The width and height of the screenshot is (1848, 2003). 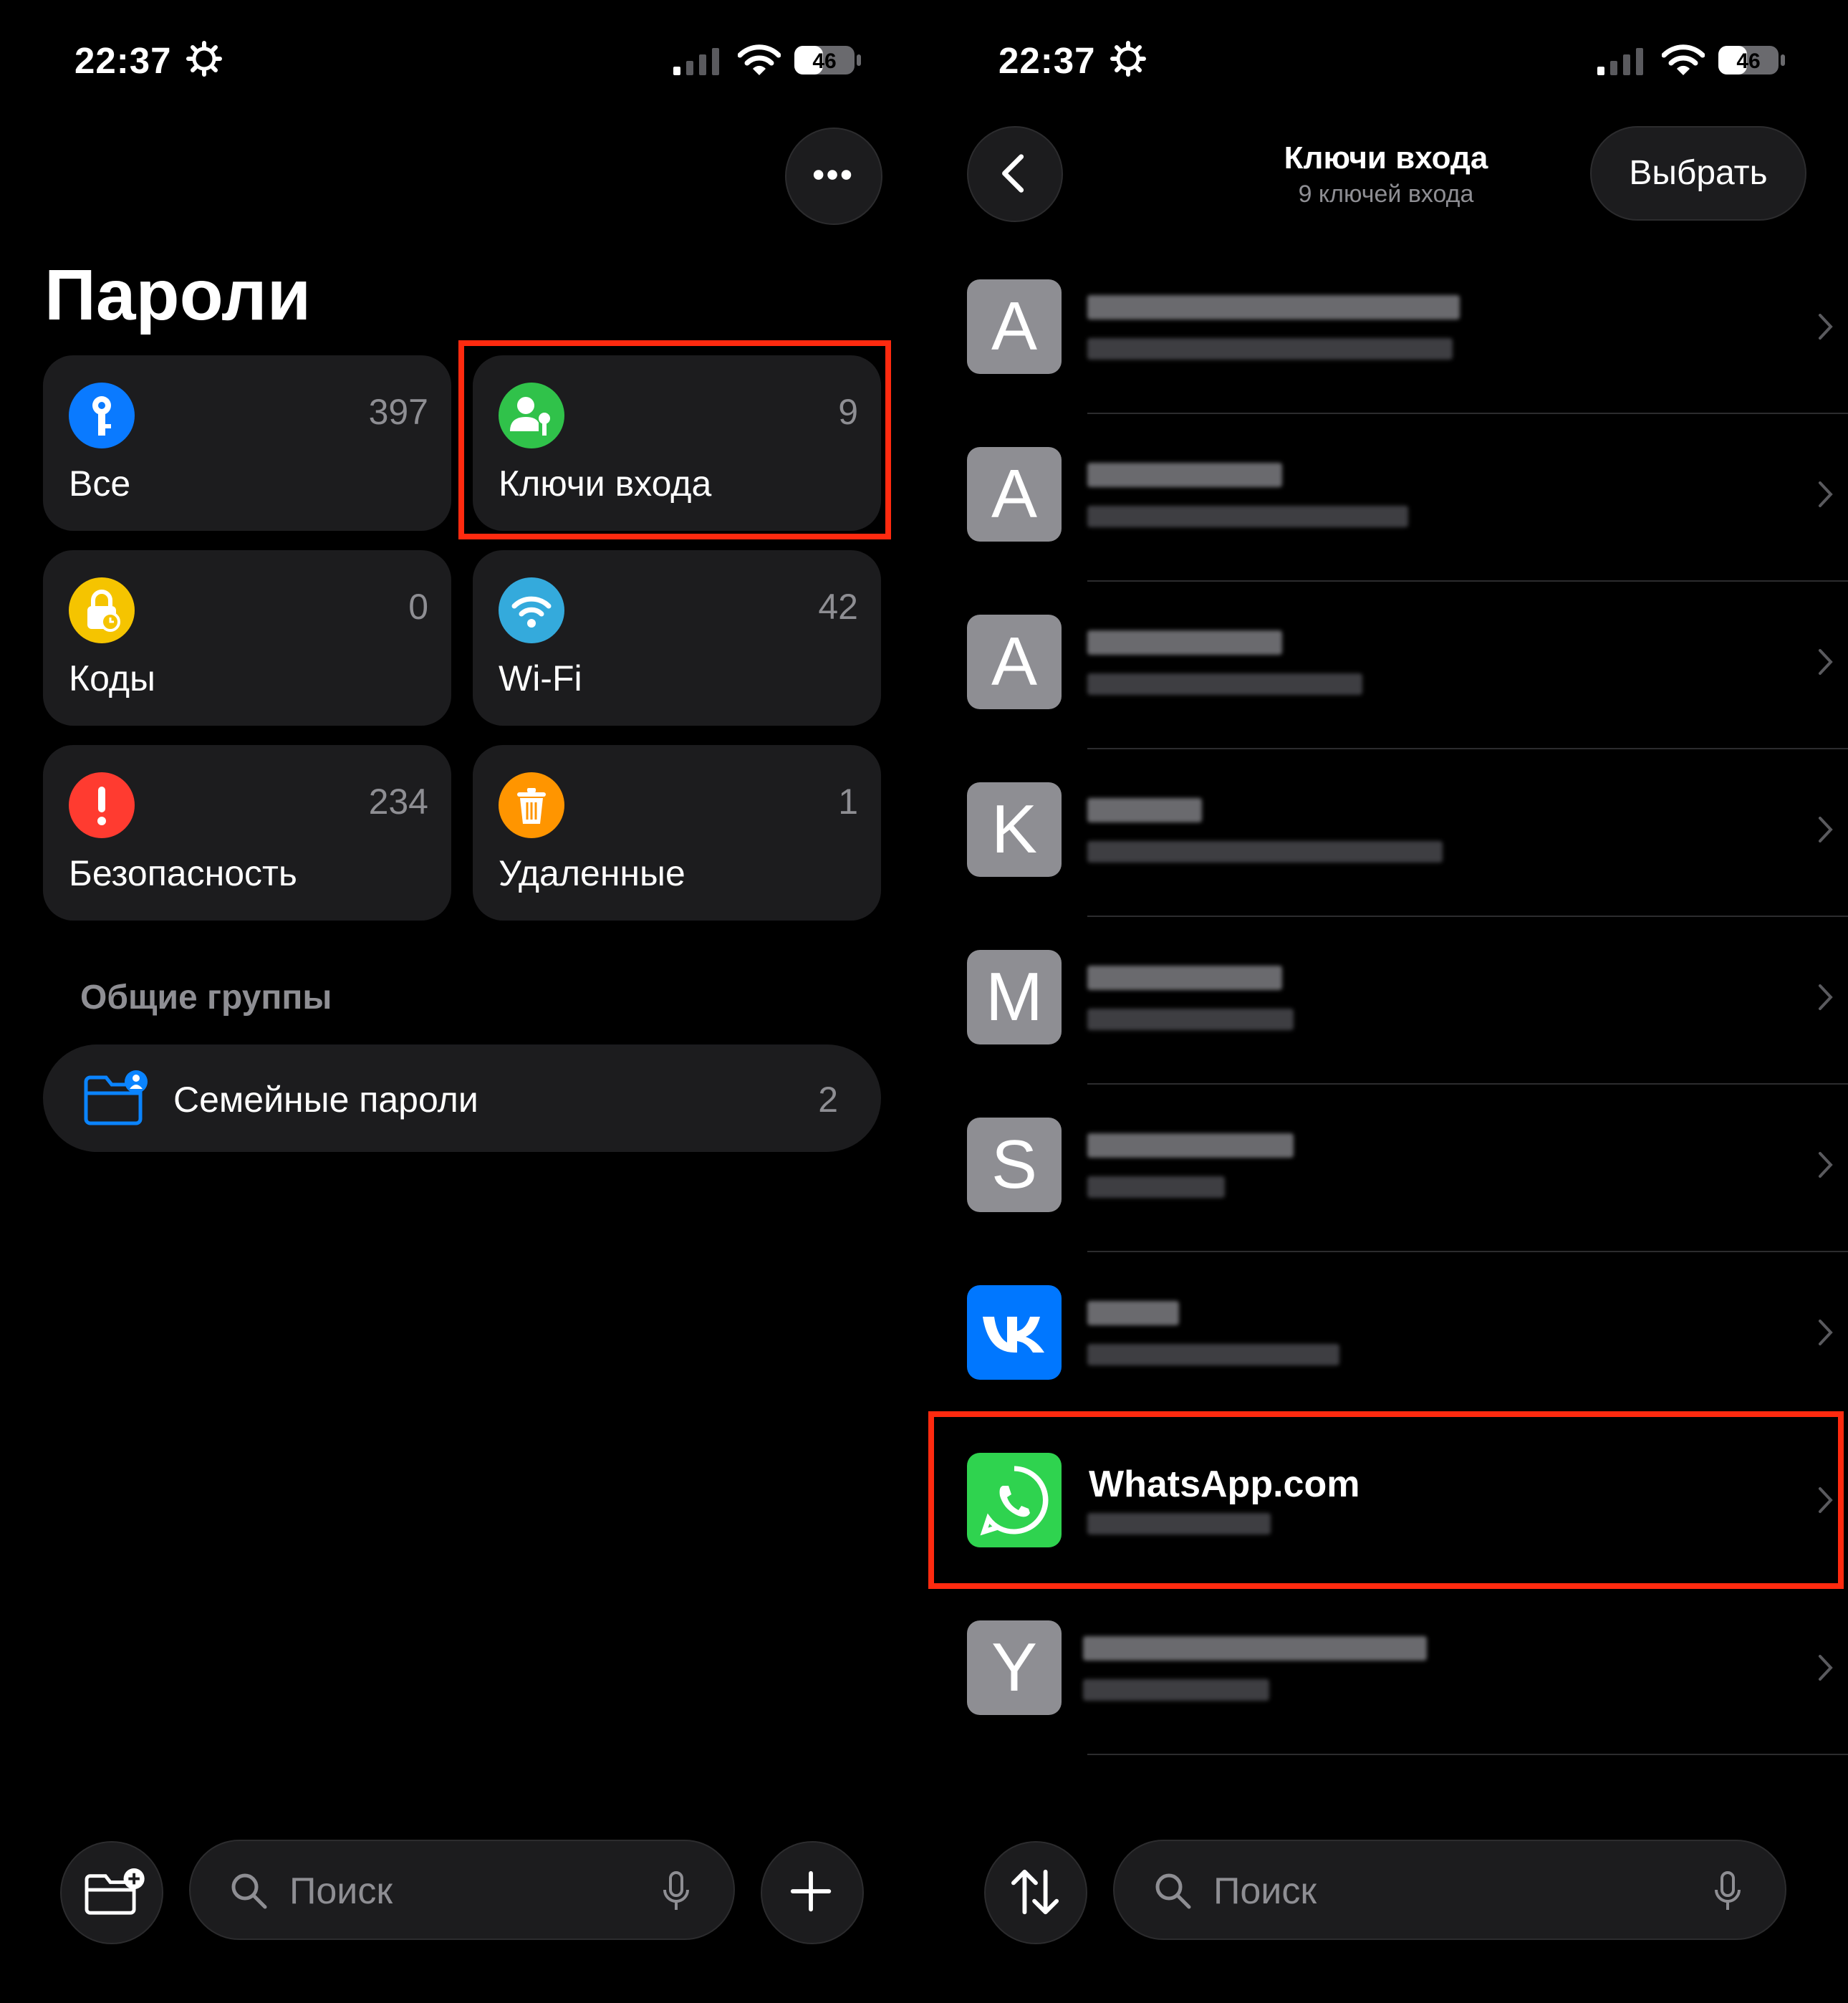 What do you see at coordinates (592, 873) in the screenshot?
I see `tile-label: Удаленные` at bounding box center [592, 873].